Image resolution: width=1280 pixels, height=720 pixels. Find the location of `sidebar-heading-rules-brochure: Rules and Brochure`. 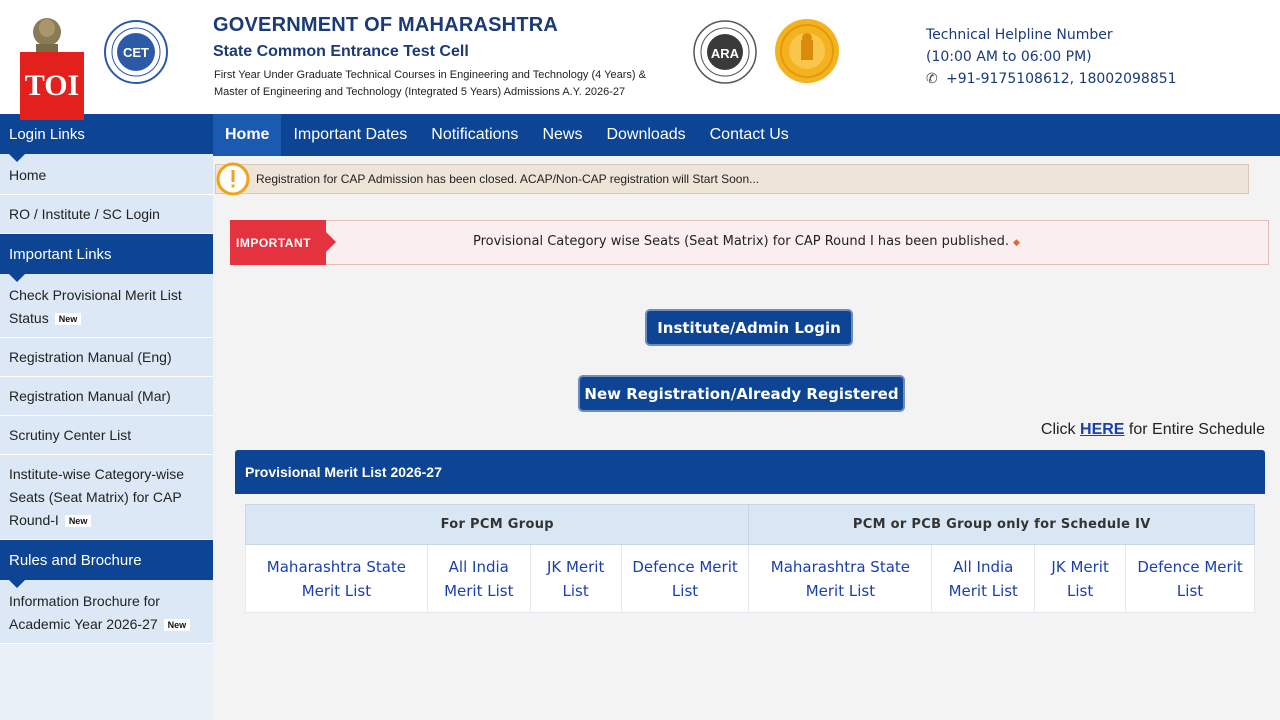

sidebar-heading-rules-brochure: Rules and Brochure is located at coordinates (106, 564).